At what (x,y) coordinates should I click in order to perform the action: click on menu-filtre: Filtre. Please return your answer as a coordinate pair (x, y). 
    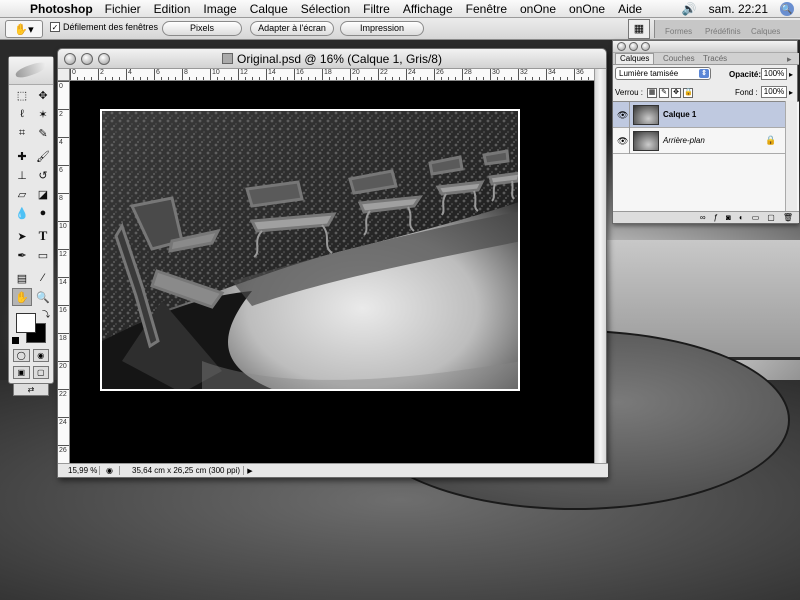
    Looking at the image, I should click on (376, 9).